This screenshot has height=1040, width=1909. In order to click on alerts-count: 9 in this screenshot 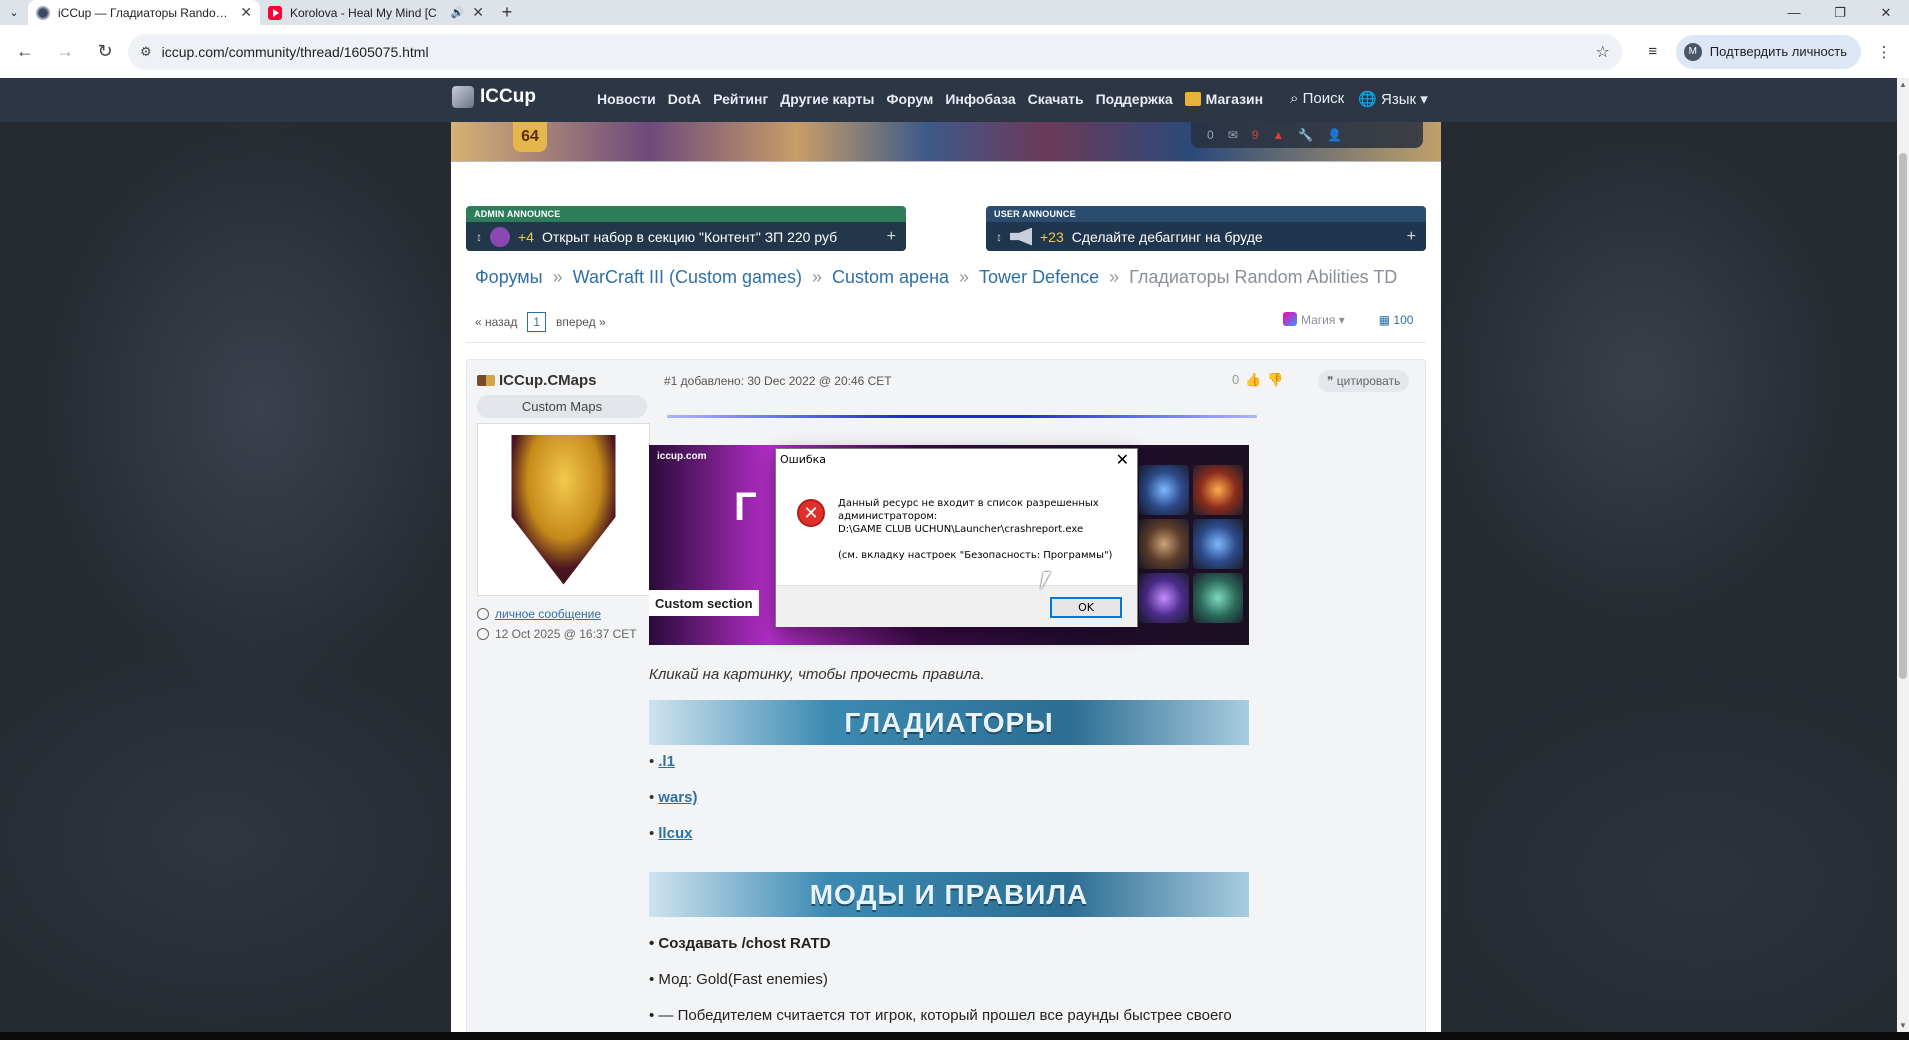, I will do `click(1255, 135)`.